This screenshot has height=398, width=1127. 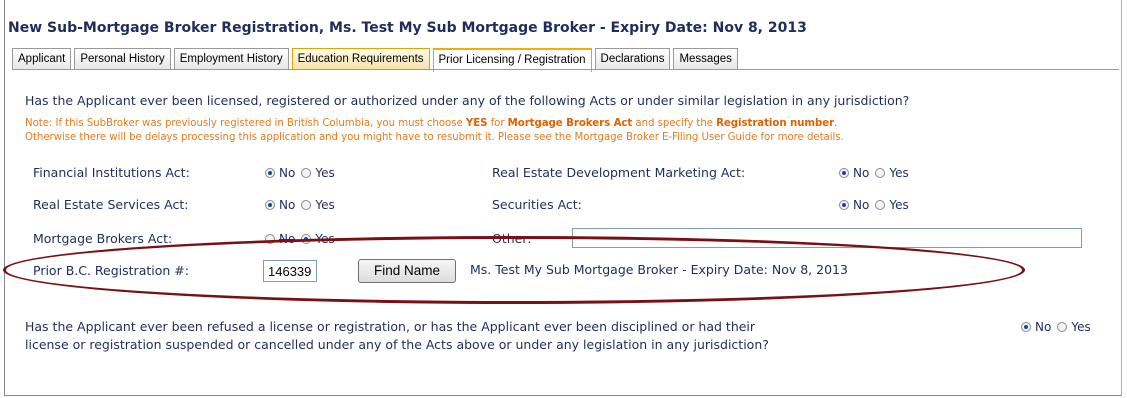 What do you see at coordinates (705, 59) in the screenshot?
I see `tab-messages: Messages` at bounding box center [705, 59].